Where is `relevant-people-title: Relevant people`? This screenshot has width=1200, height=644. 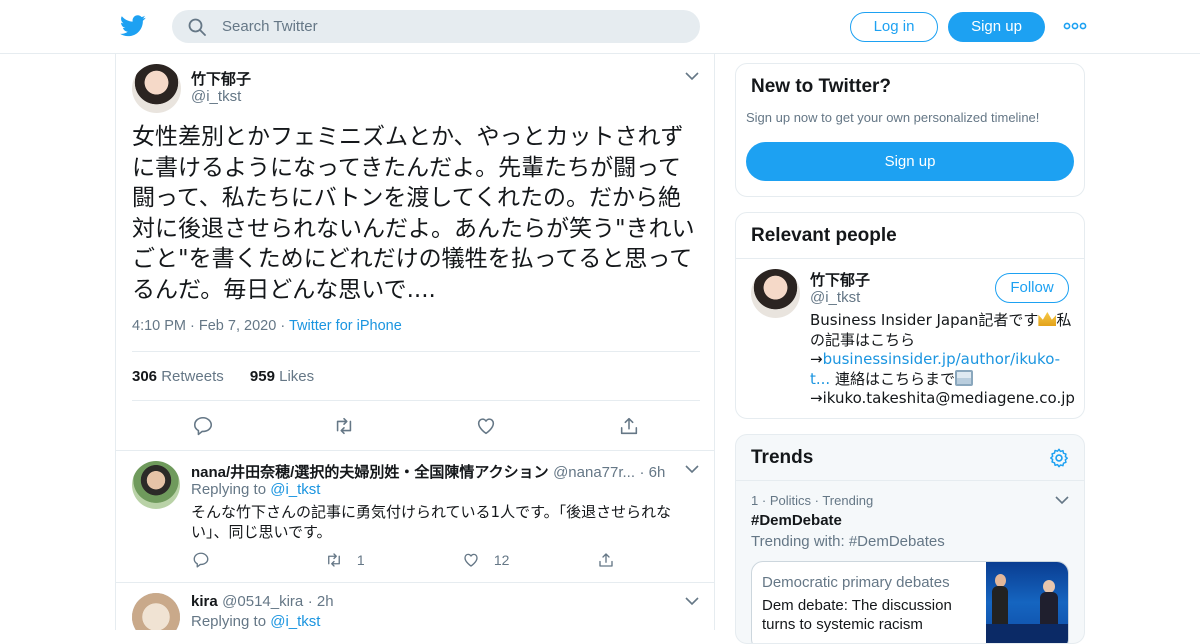 relevant-people-title: Relevant people is located at coordinates (824, 235).